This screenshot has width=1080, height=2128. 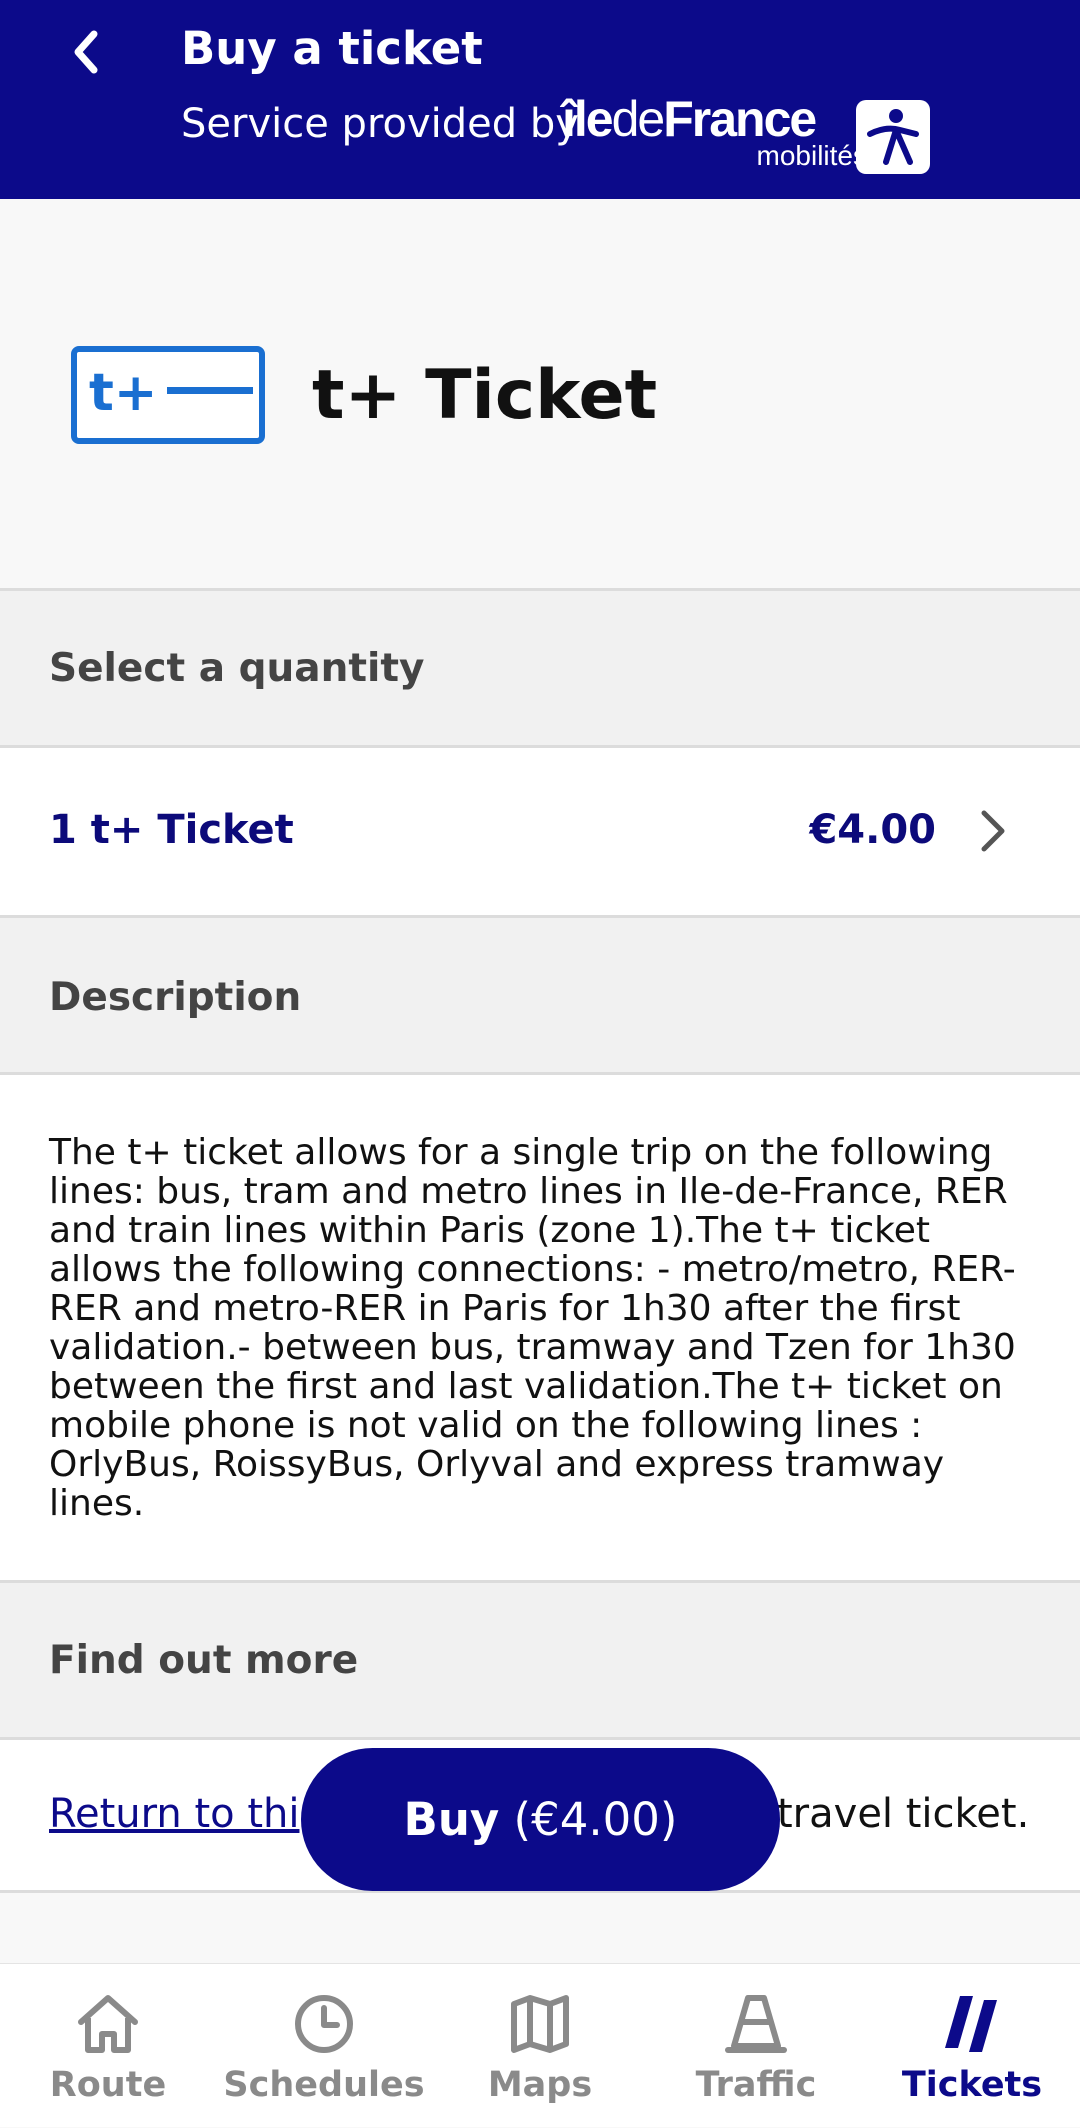 I want to click on quantity-row: 1 t+ Ticket €4.00, so click(x=540, y=833).